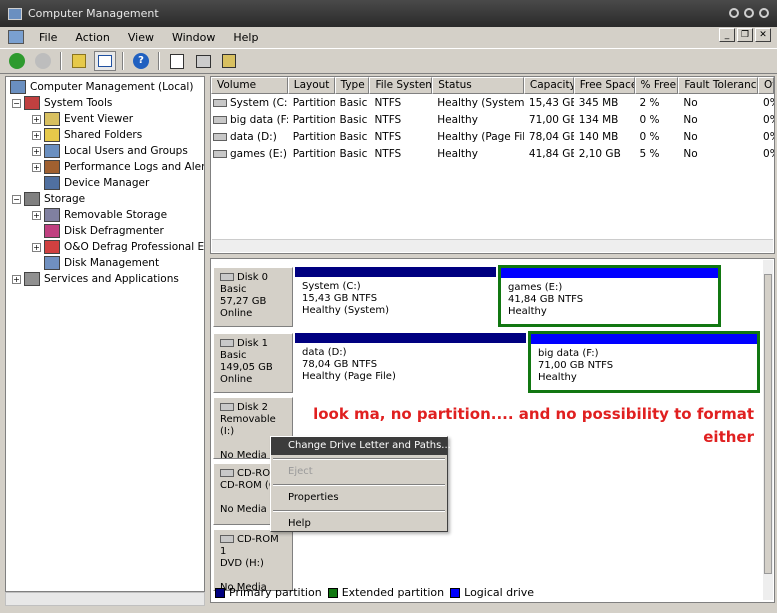 This screenshot has height=613, width=777. Describe the element at coordinates (745, 35) in the screenshot. I see `mdi-restore-button: ❐` at that location.